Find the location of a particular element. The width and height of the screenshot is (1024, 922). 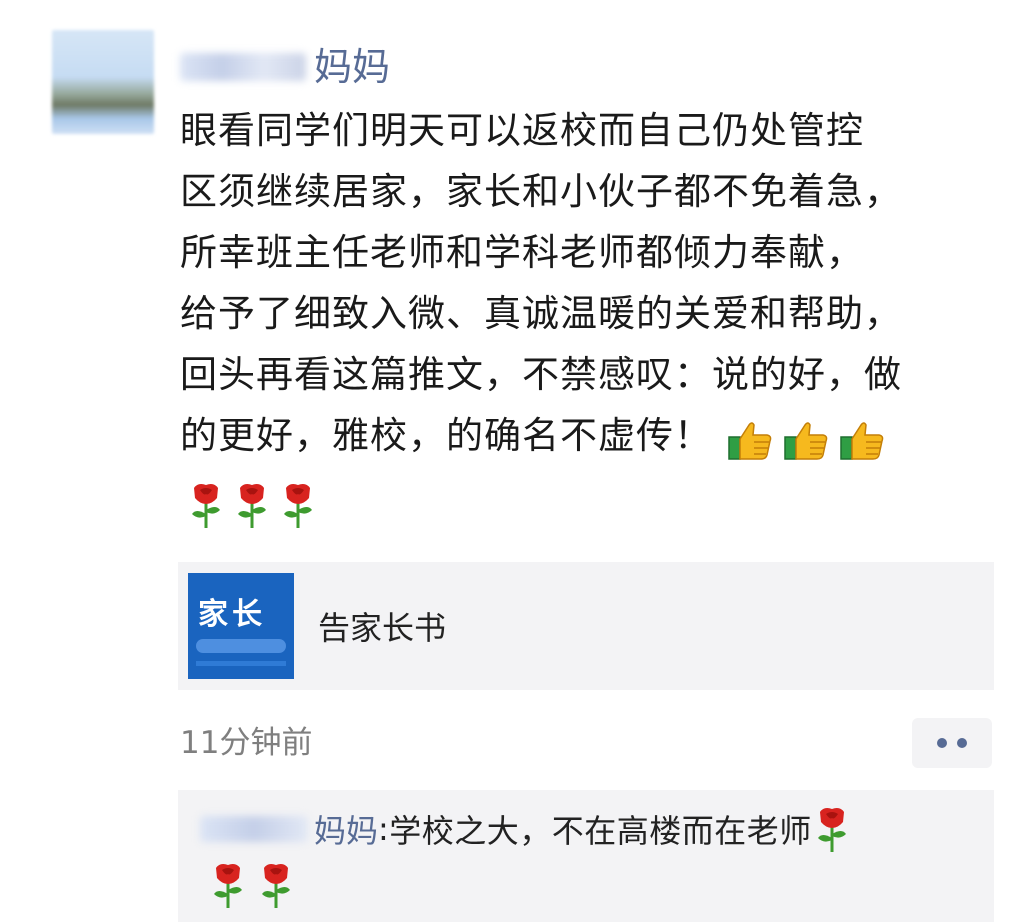

post-timestamp: 11分钟前 is located at coordinates (246, 743).